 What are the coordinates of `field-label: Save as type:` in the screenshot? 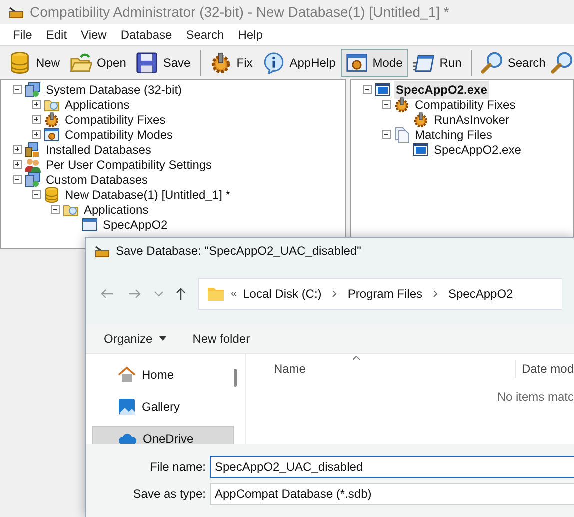 It's located at (169, 494).